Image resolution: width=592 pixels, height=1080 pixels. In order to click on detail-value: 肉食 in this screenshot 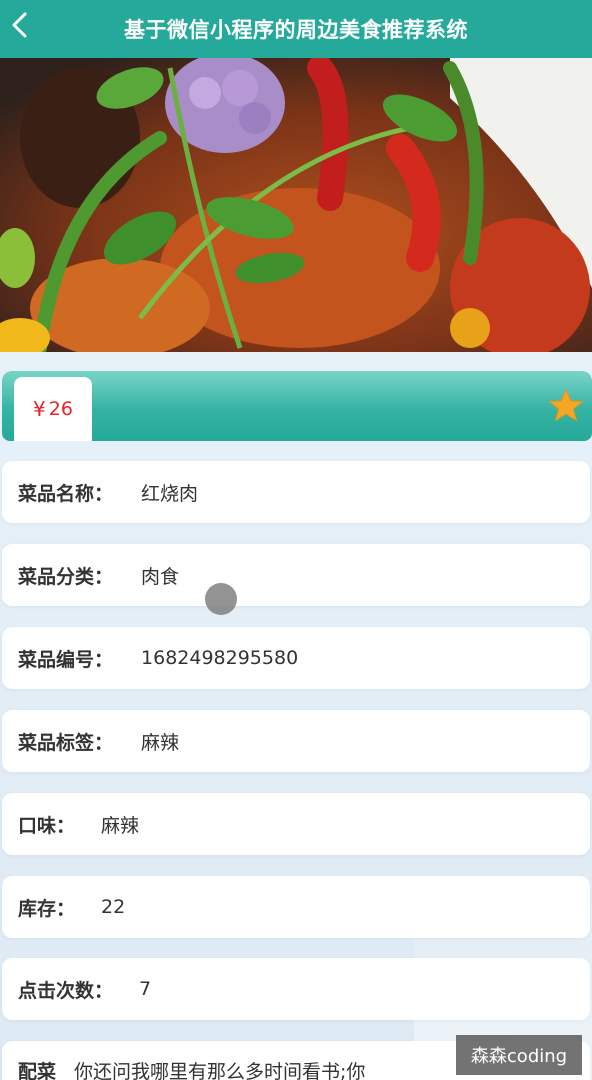, I will do `click(160, 576)`.